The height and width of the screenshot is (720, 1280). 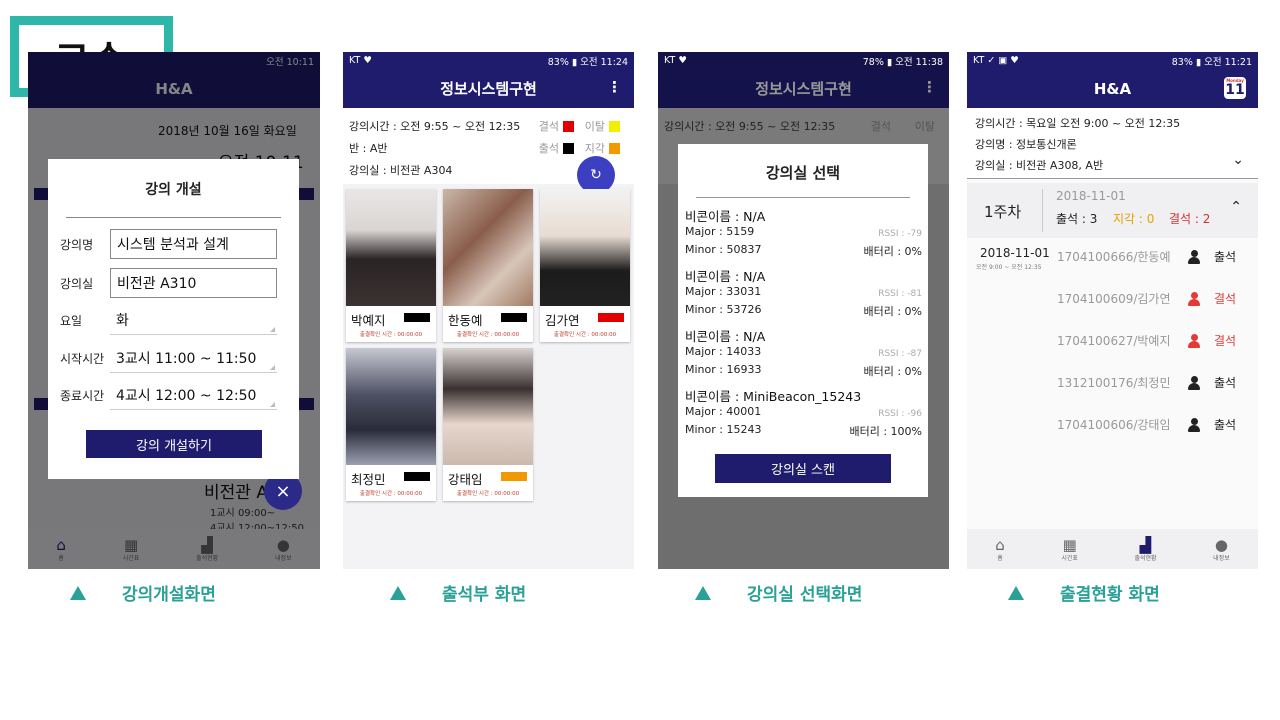 What do you see at coordinates (1238, 160) in the screenshot?
I see `chevron-down-icon: ⌄` at bounding box center [1238, 160].